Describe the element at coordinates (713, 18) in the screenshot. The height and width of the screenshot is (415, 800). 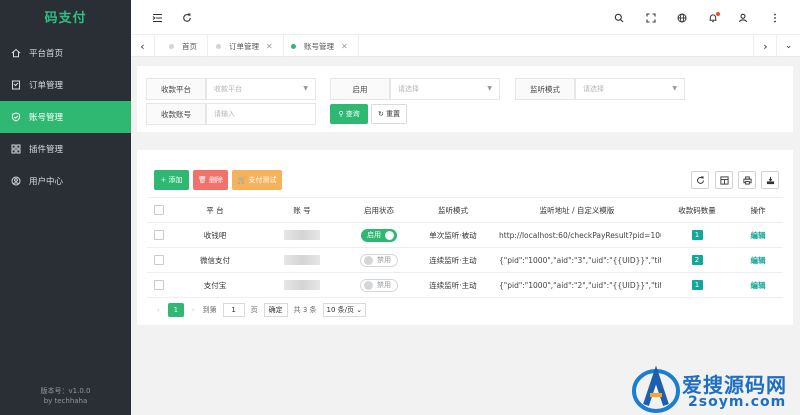
I see `bell-icon` at that location.